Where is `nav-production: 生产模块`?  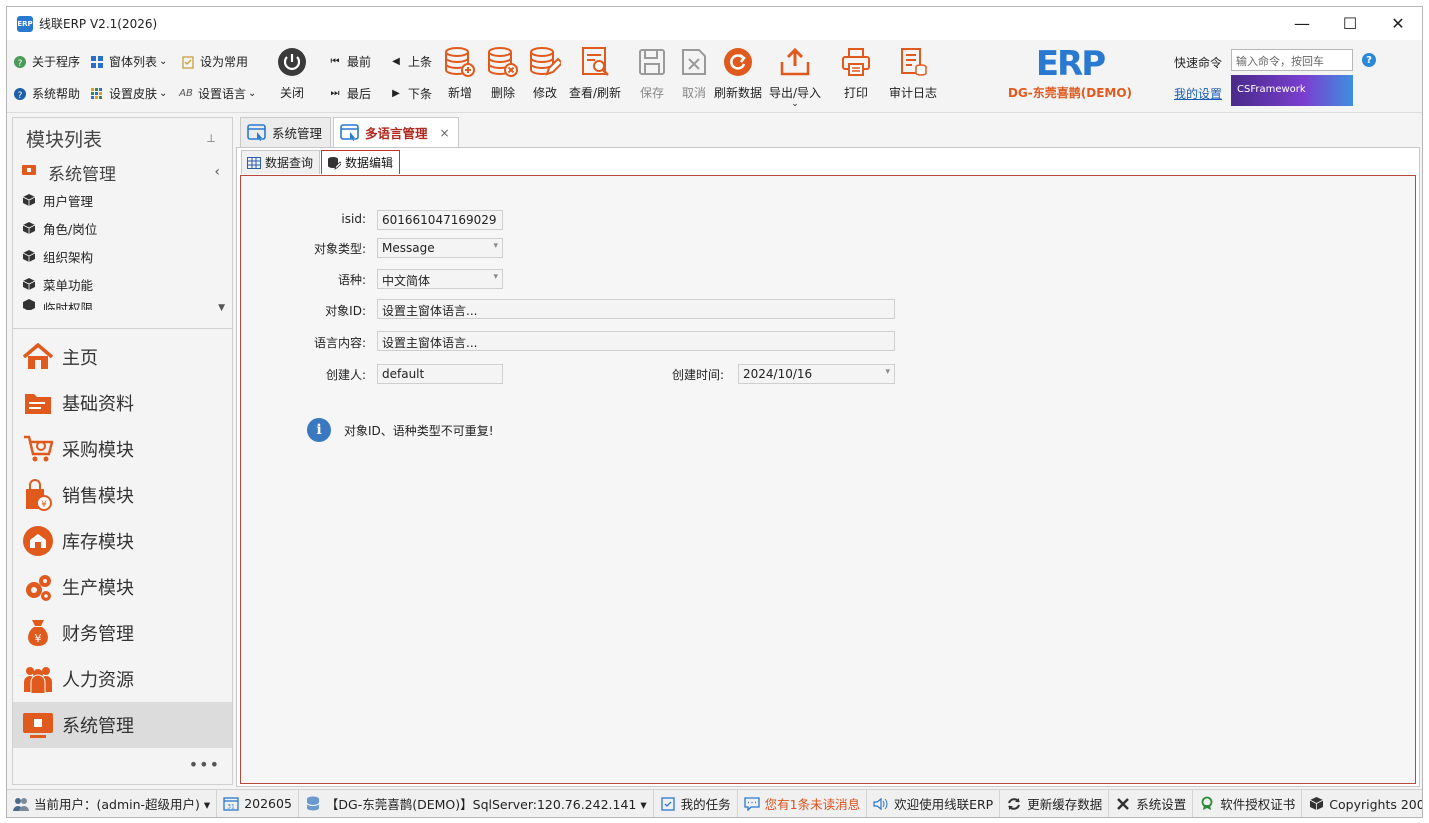
nav-production: 生产模块 is located at coordinates (122, 587).